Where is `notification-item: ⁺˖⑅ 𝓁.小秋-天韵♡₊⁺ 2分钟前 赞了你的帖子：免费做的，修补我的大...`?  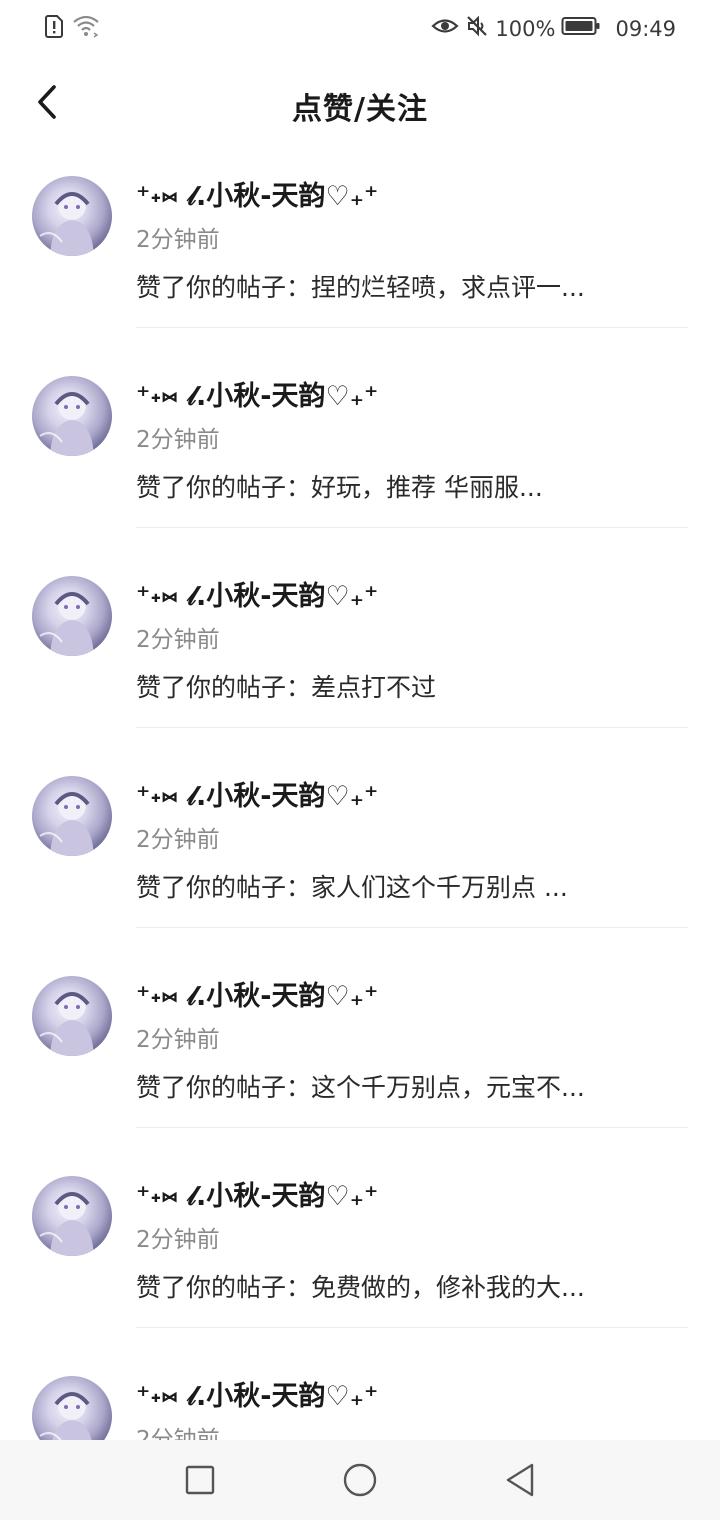
notification-item: ⁺˖⑅ 𝓁.小秋-天韵♡₊⁺ 2分钟前 赞了你的帖子：免费做的，修补我的大... is located at coordinates (360, 1260).